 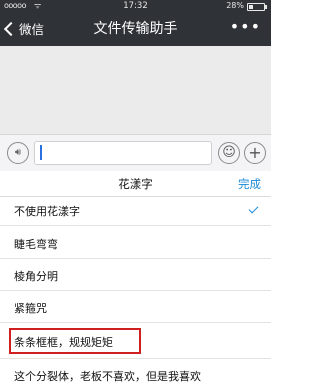 What do you see at coordinates (41, 152) in the screenshot?
I see `text-caret` at bounding box center [41, 152].